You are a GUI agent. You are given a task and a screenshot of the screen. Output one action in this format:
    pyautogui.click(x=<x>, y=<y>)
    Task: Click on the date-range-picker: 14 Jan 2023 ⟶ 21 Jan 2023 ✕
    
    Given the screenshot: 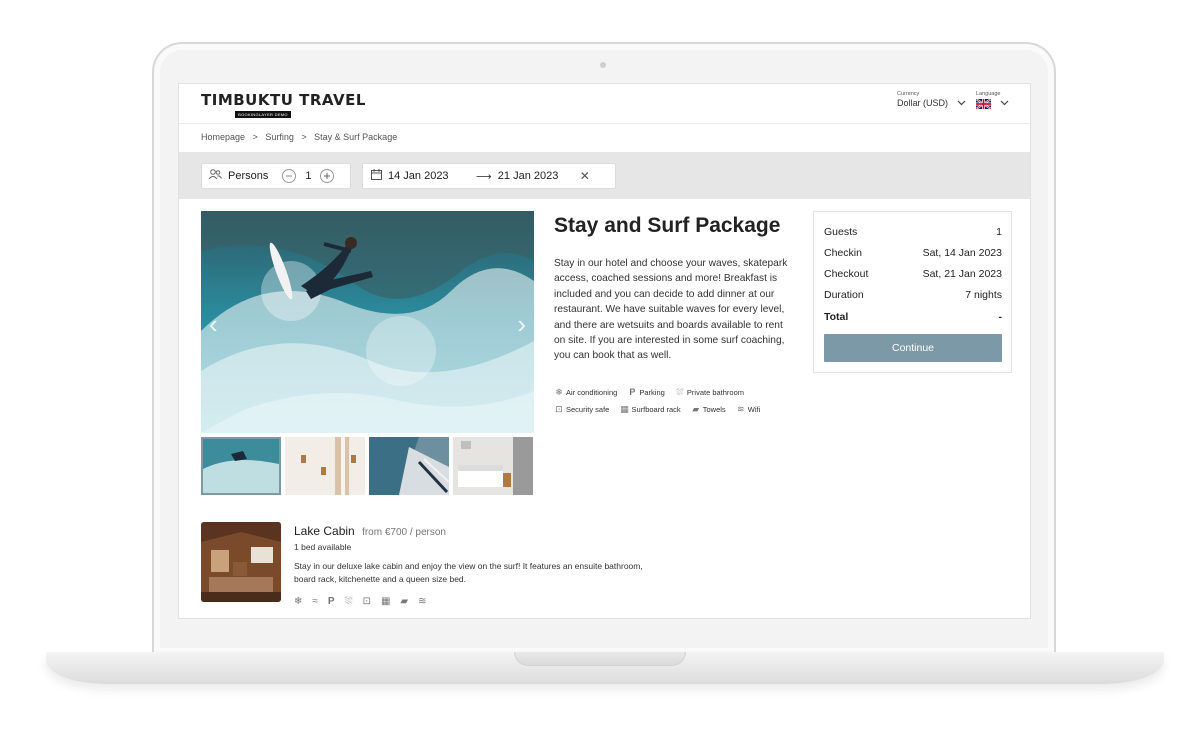 What is the action you would take?
    pyautogui.click(x=489, y=176)
    